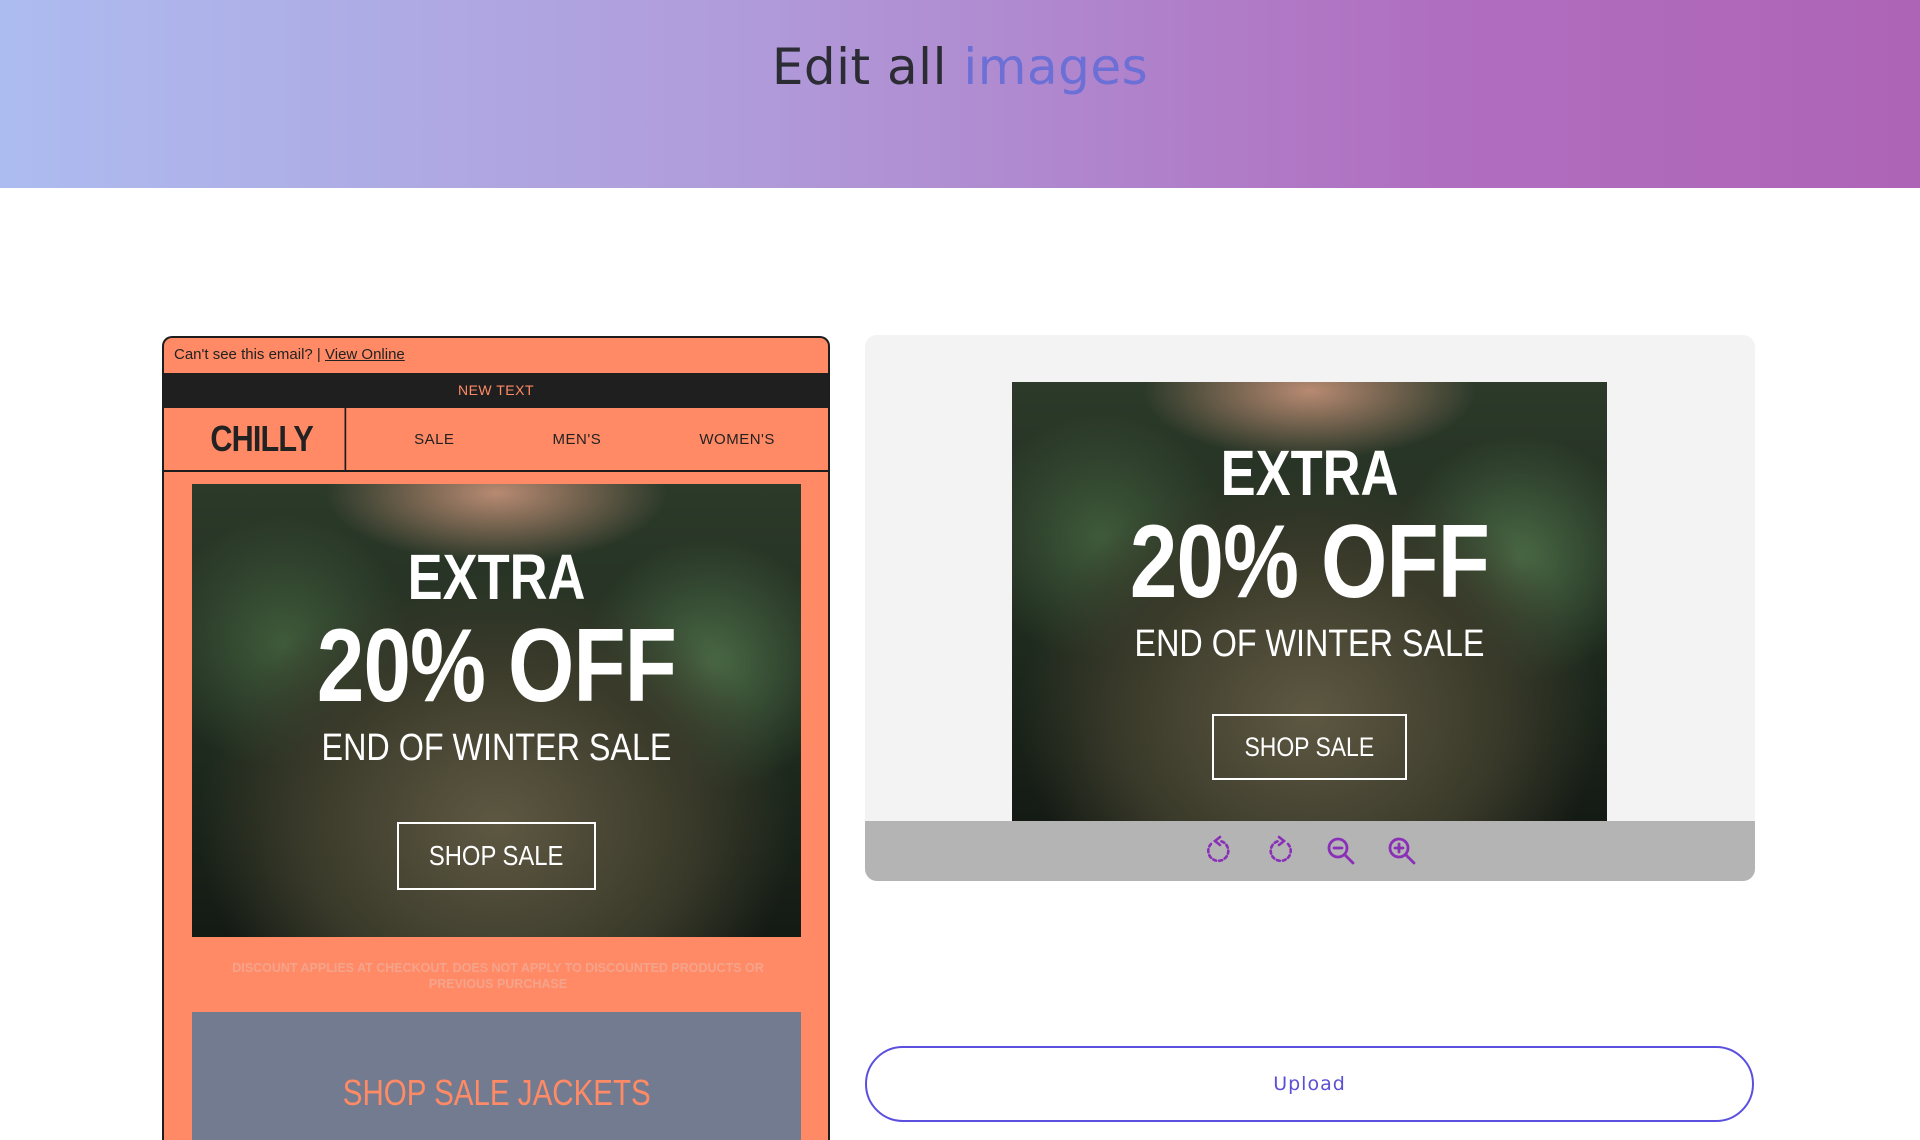 The image size is (1920, 1140). What do you see at coordinates (1341, 851) in the screenshot?
I see `zoom-out-icon` at bounding box center [1341, 851].